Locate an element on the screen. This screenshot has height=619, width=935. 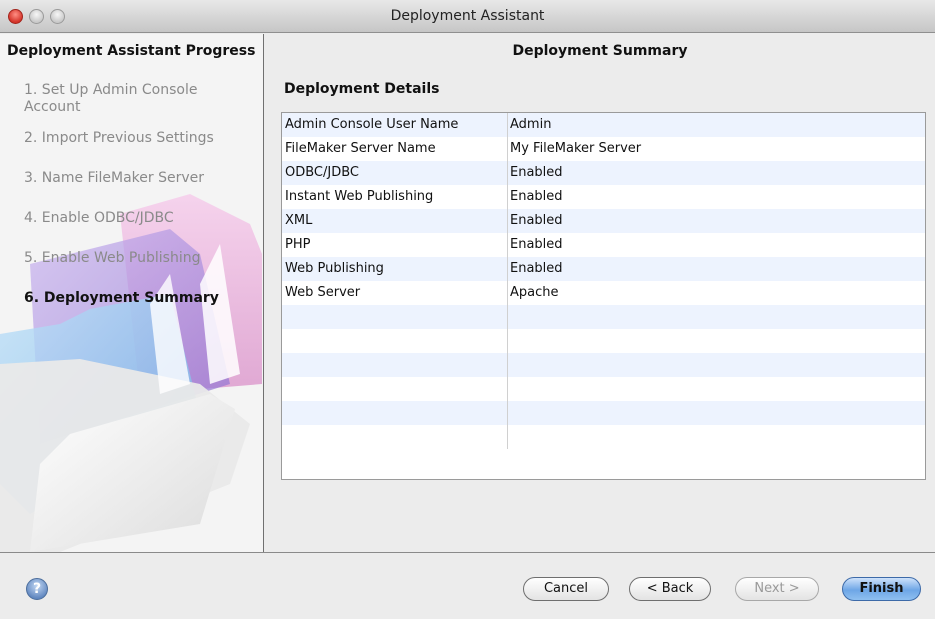
step-enable-odbc-jdbc: 4. Enable ODBC/JDBC is located at coordinates (99, 218).